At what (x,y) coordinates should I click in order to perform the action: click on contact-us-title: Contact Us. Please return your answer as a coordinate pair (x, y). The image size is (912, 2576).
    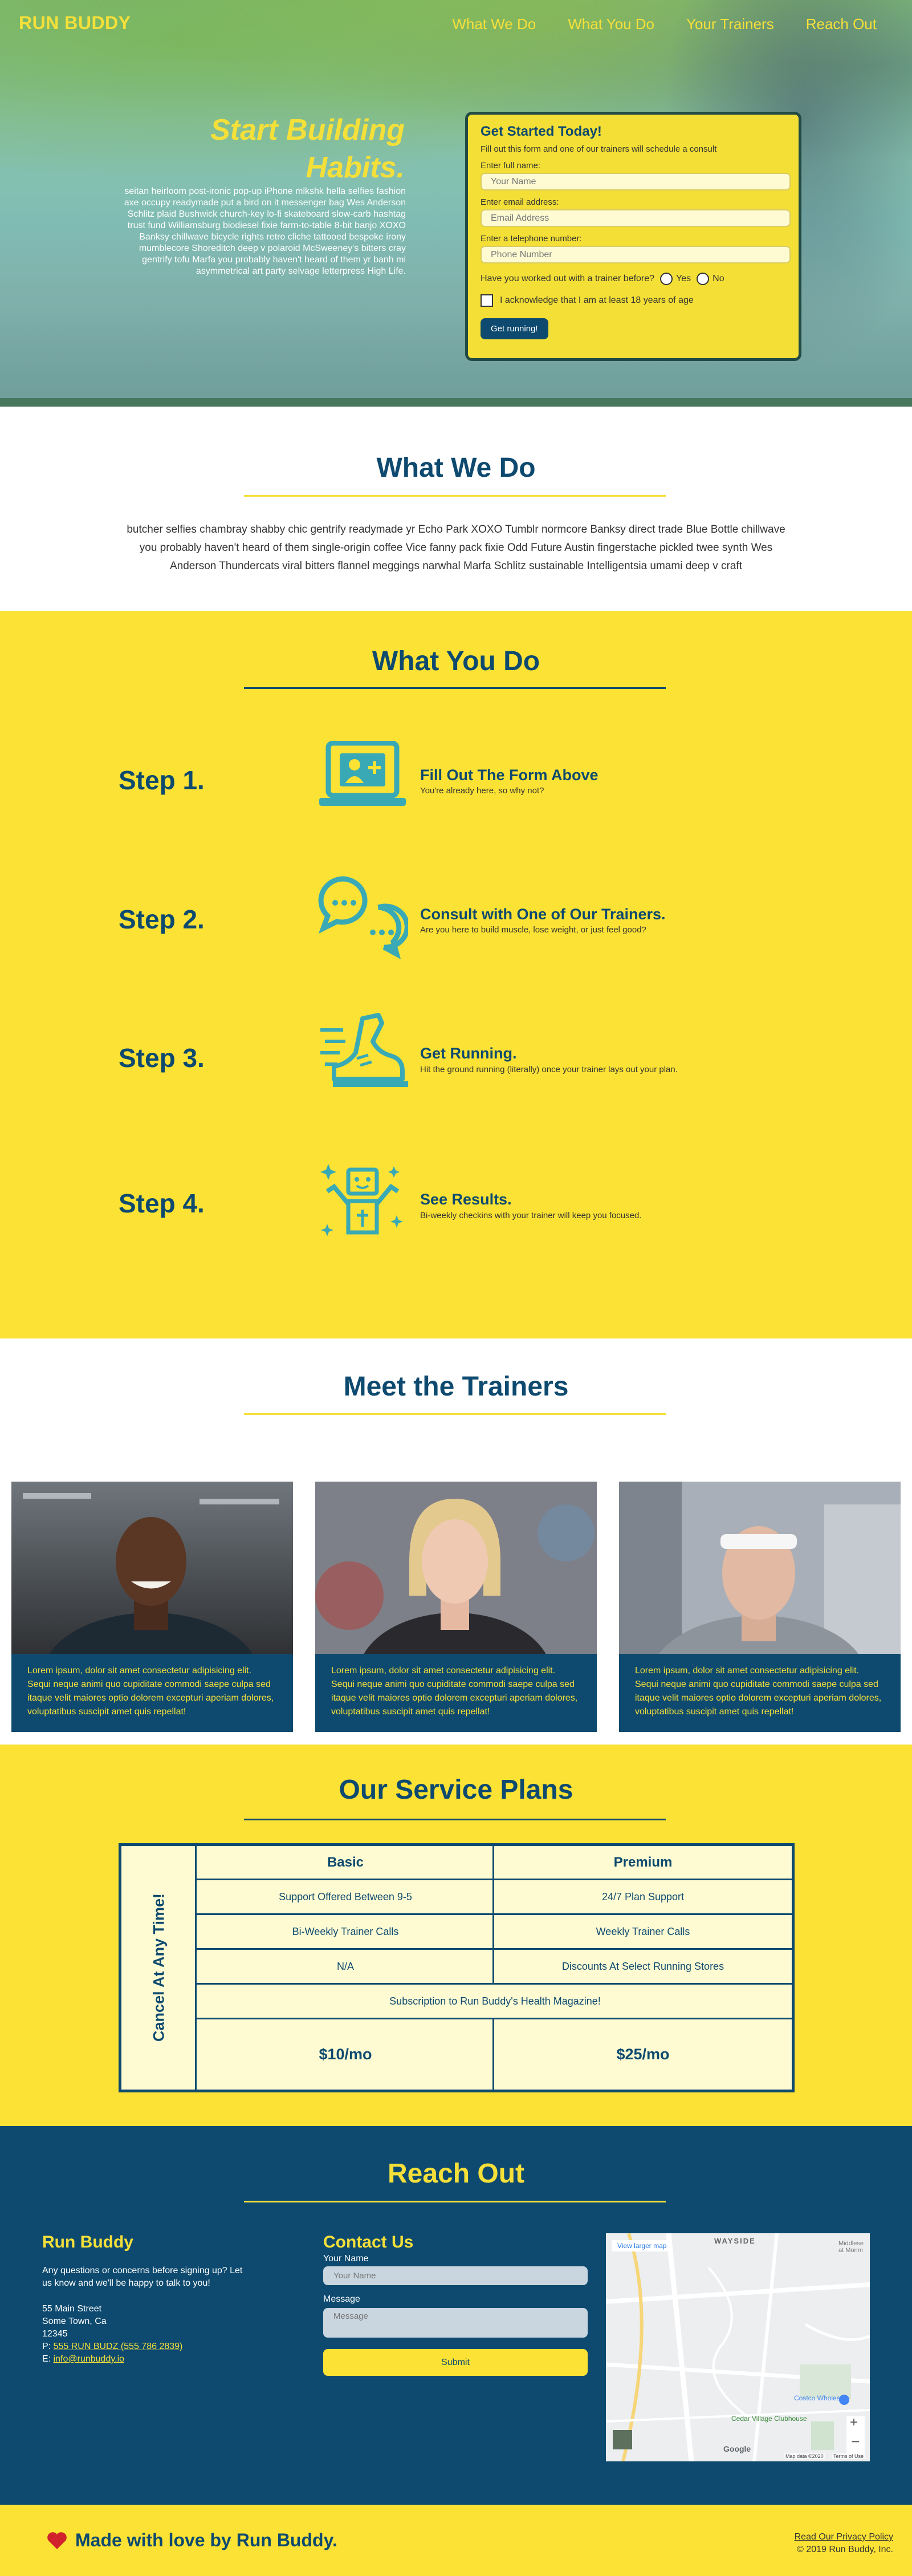
    Looking at the image, I should click on (368, 2242).